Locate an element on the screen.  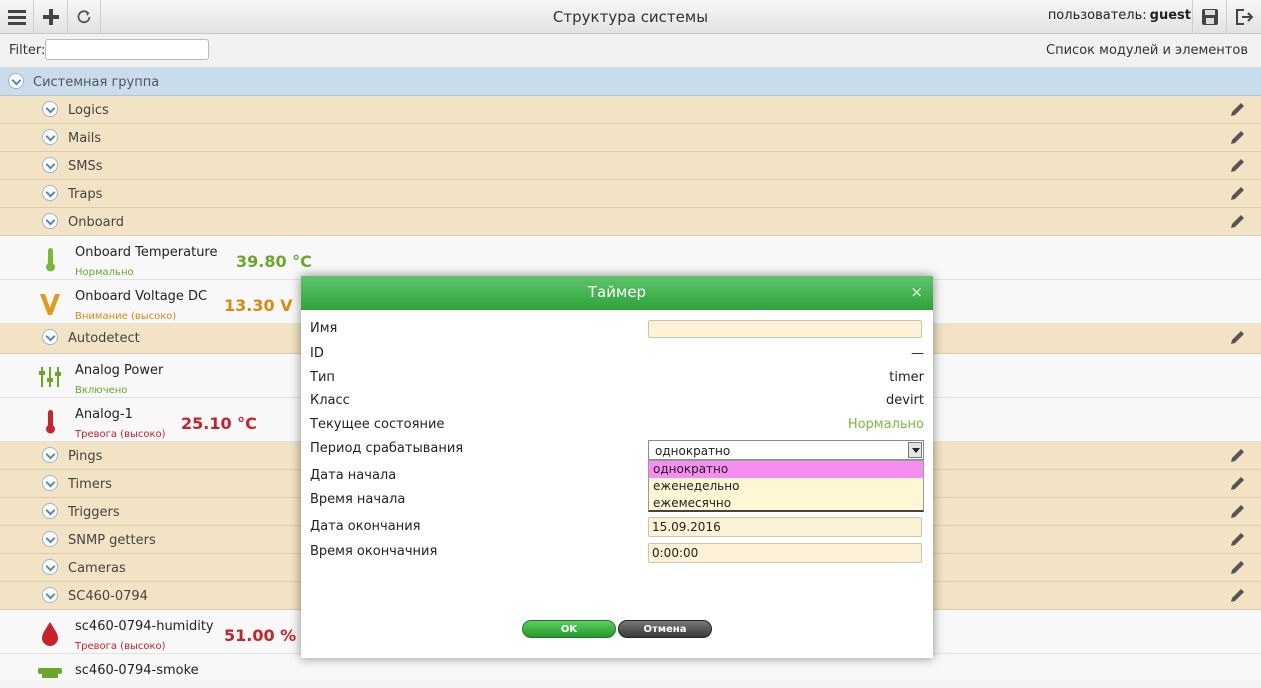
period-dropdown: однократно еженедельно ежемесячно is located at coordinates (786, 486).